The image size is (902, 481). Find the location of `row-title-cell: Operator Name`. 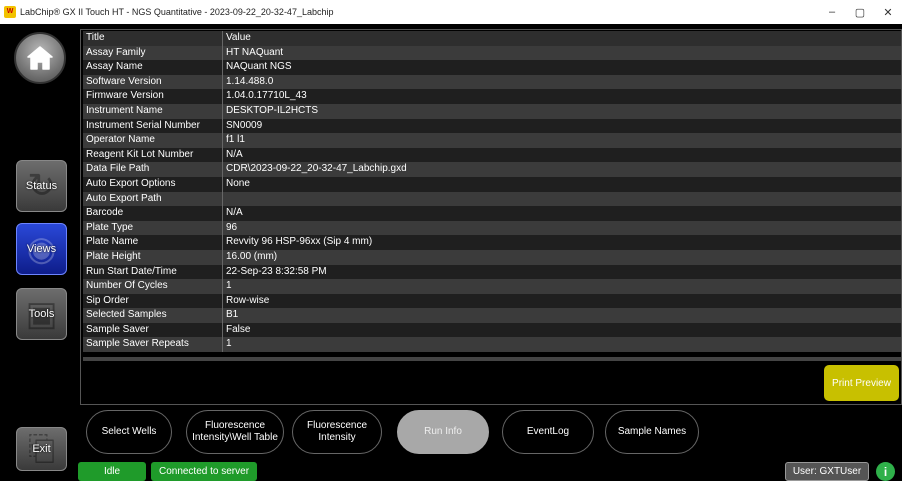

row-title-cell: Operator Name is located at coordinates (153, 140).